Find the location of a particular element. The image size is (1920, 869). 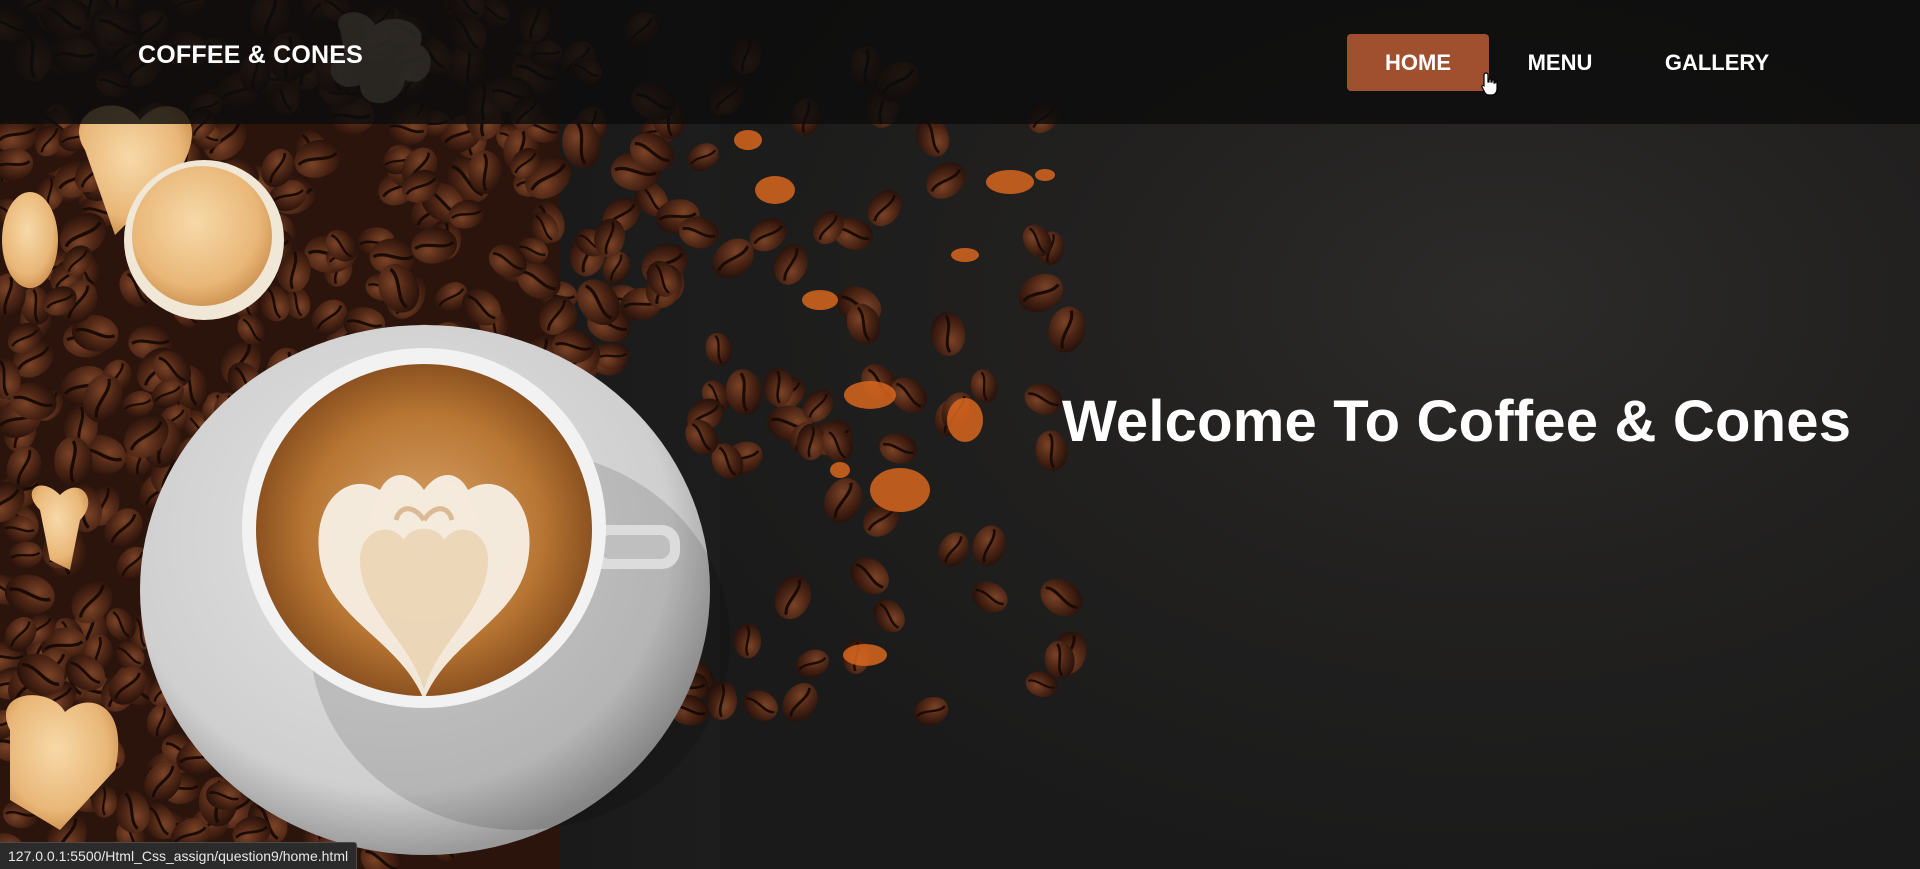

hand-pointer-icon is located at coordinates (1489, 84).